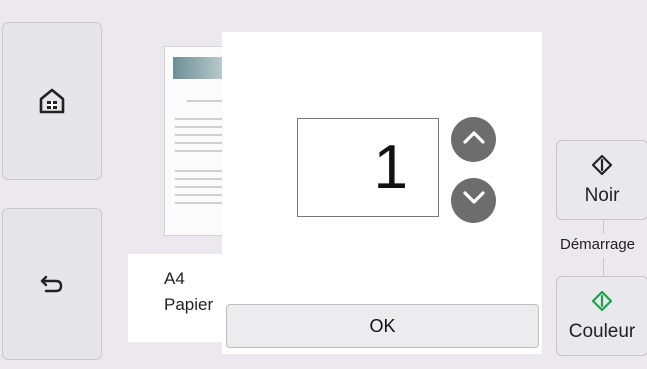 Image resolution: width=647 pixels, height=369 pixels. I want to click on start-color-label: Couleur, so click(602, 331).